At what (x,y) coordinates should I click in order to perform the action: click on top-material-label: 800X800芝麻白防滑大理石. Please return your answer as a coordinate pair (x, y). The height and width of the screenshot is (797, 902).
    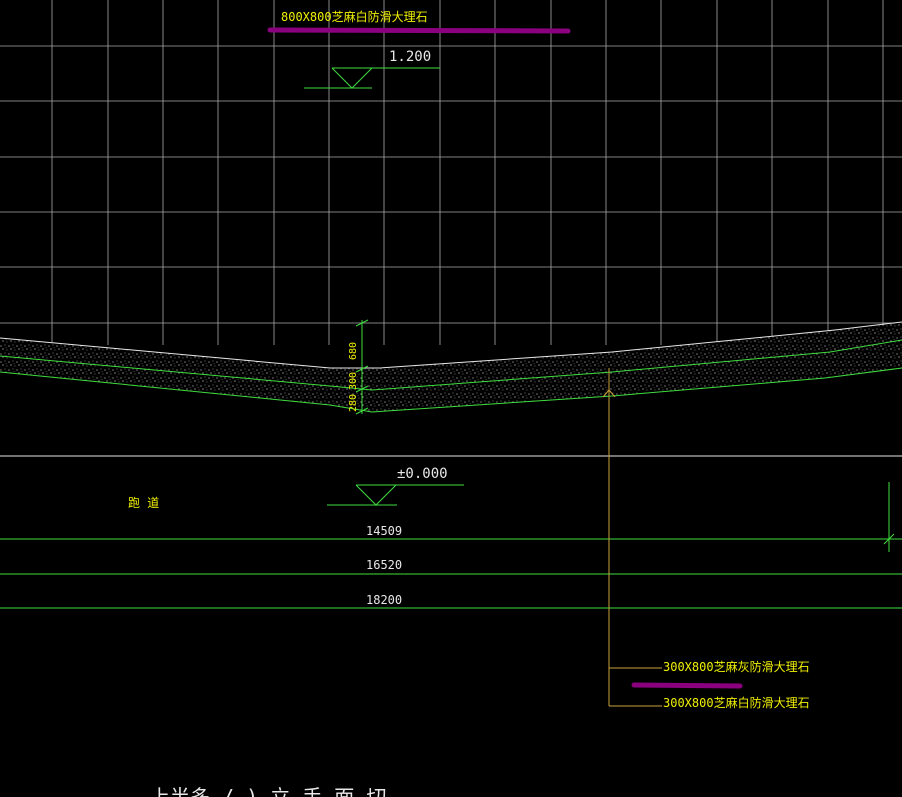
    Looking at the image, I should click on (354, 16).